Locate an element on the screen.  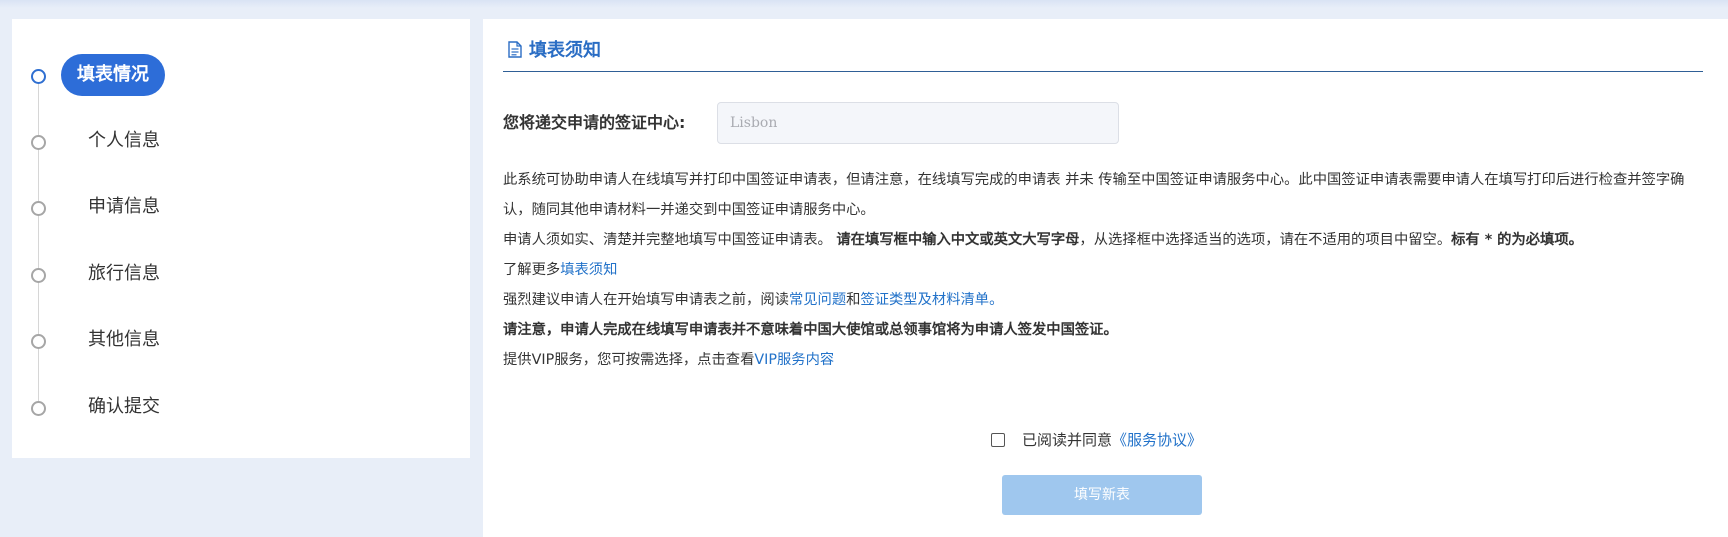
visa-types-link: 签证类型及材料清单。 is located at coordinates (931, 300).